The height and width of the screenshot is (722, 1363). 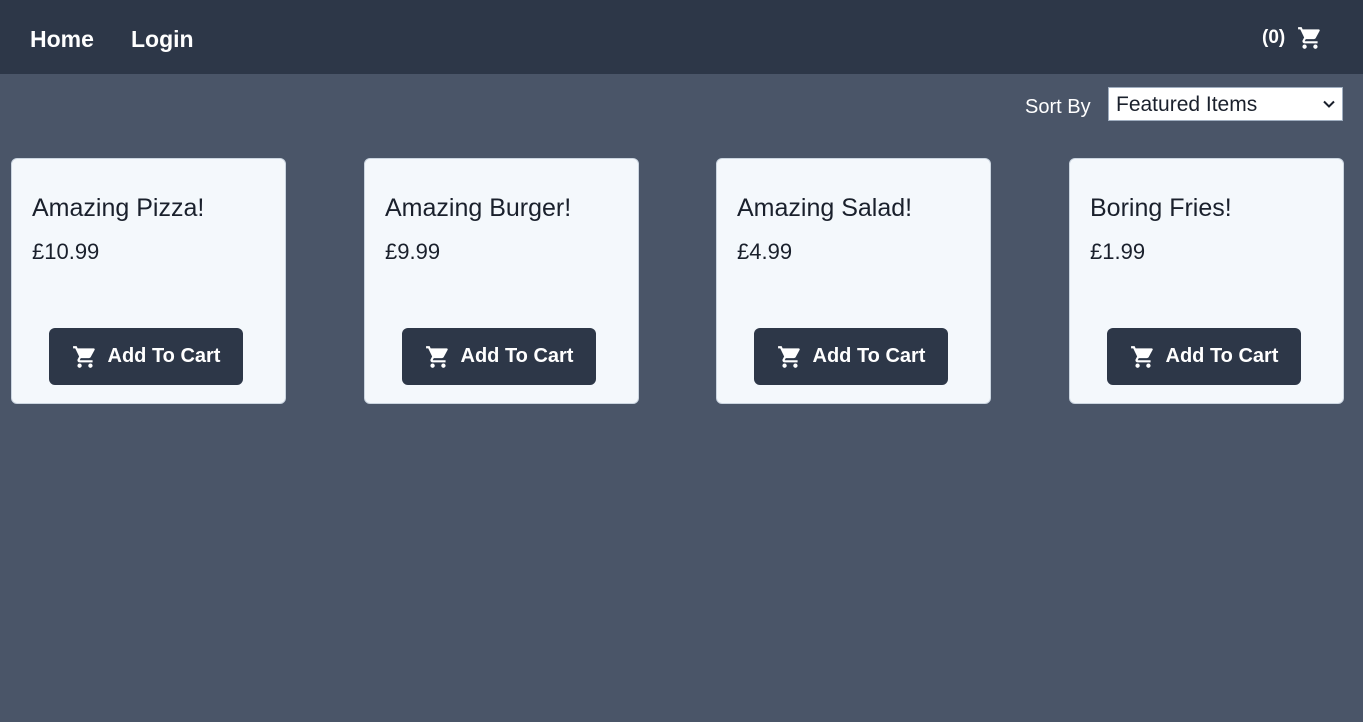 What do you see at coordinates (62, 39) in the screenshot?
I see `nav-home-link: Home` at bounding box center [62, 39].